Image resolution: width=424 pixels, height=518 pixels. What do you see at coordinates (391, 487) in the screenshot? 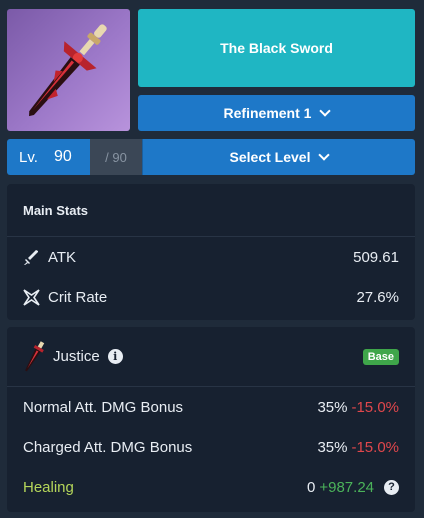
I see `help-icon: ?` at bounding box center [391, 487].